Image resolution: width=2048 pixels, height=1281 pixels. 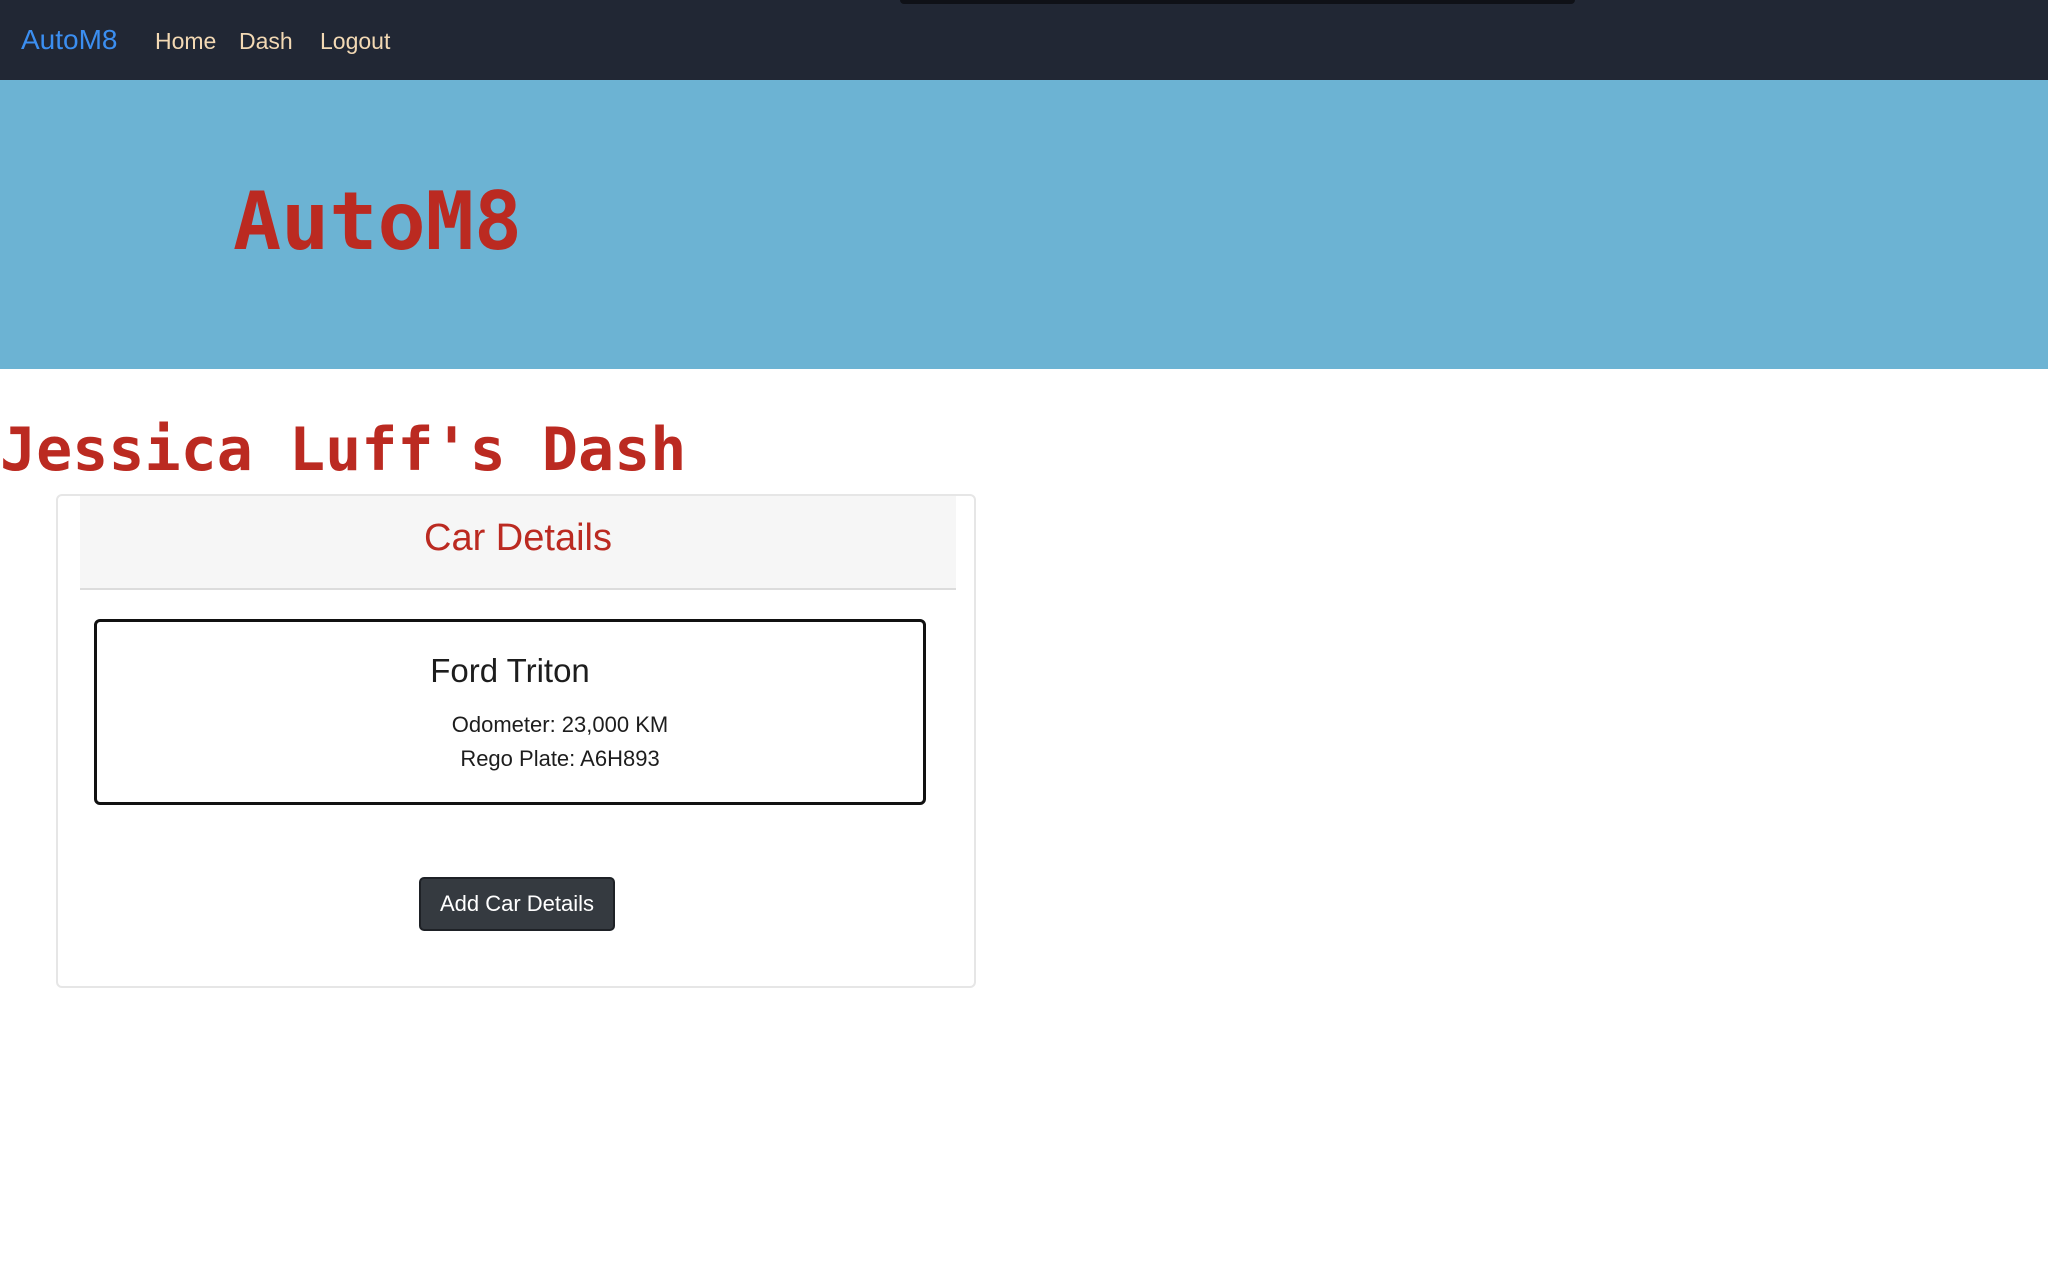 I want to click on car-name: Ford Triton, so click(x=510, y=670).